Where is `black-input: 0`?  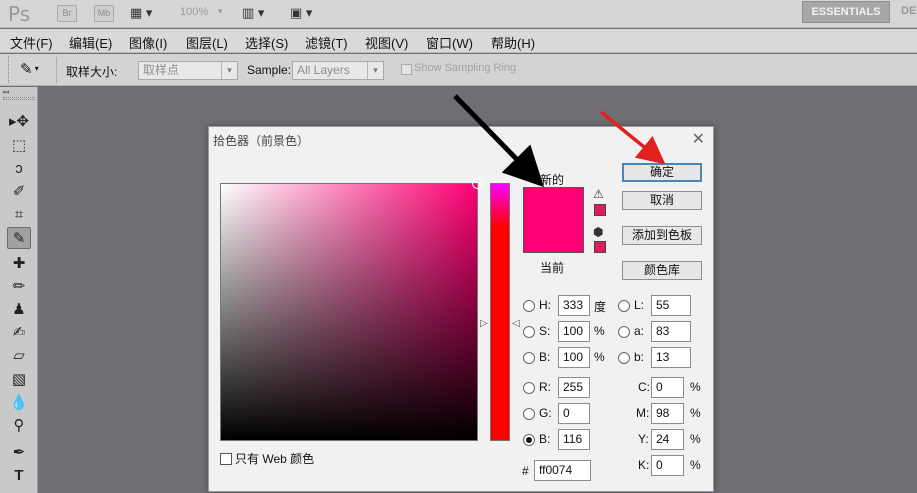
black-input: 0 is located at coordinates (667, 465).